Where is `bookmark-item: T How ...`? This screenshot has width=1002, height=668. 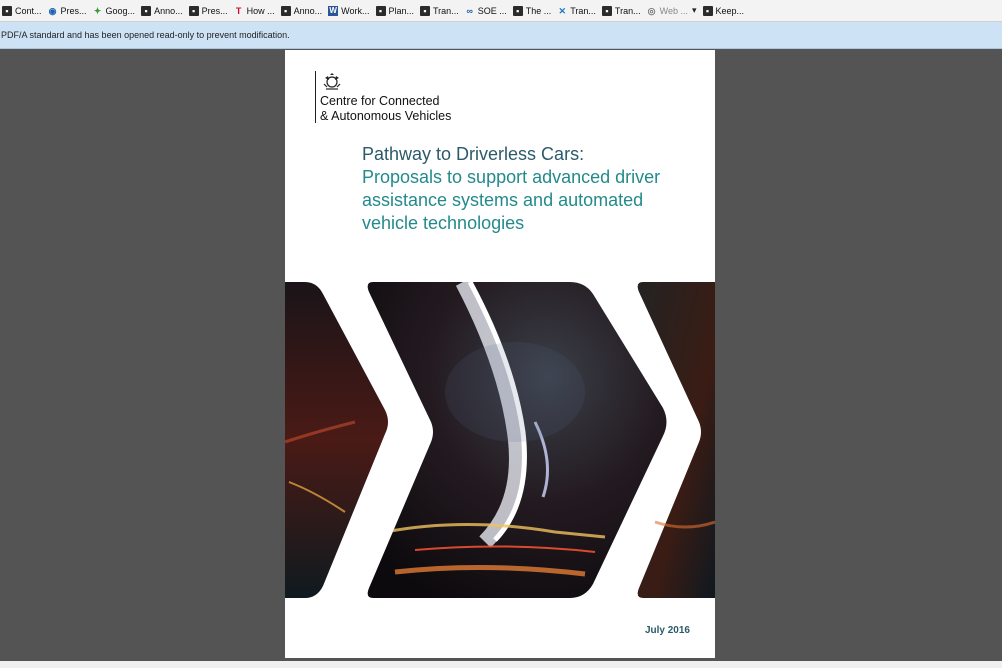
bookmark-item: T How ... is located at coordinates (255, 10).